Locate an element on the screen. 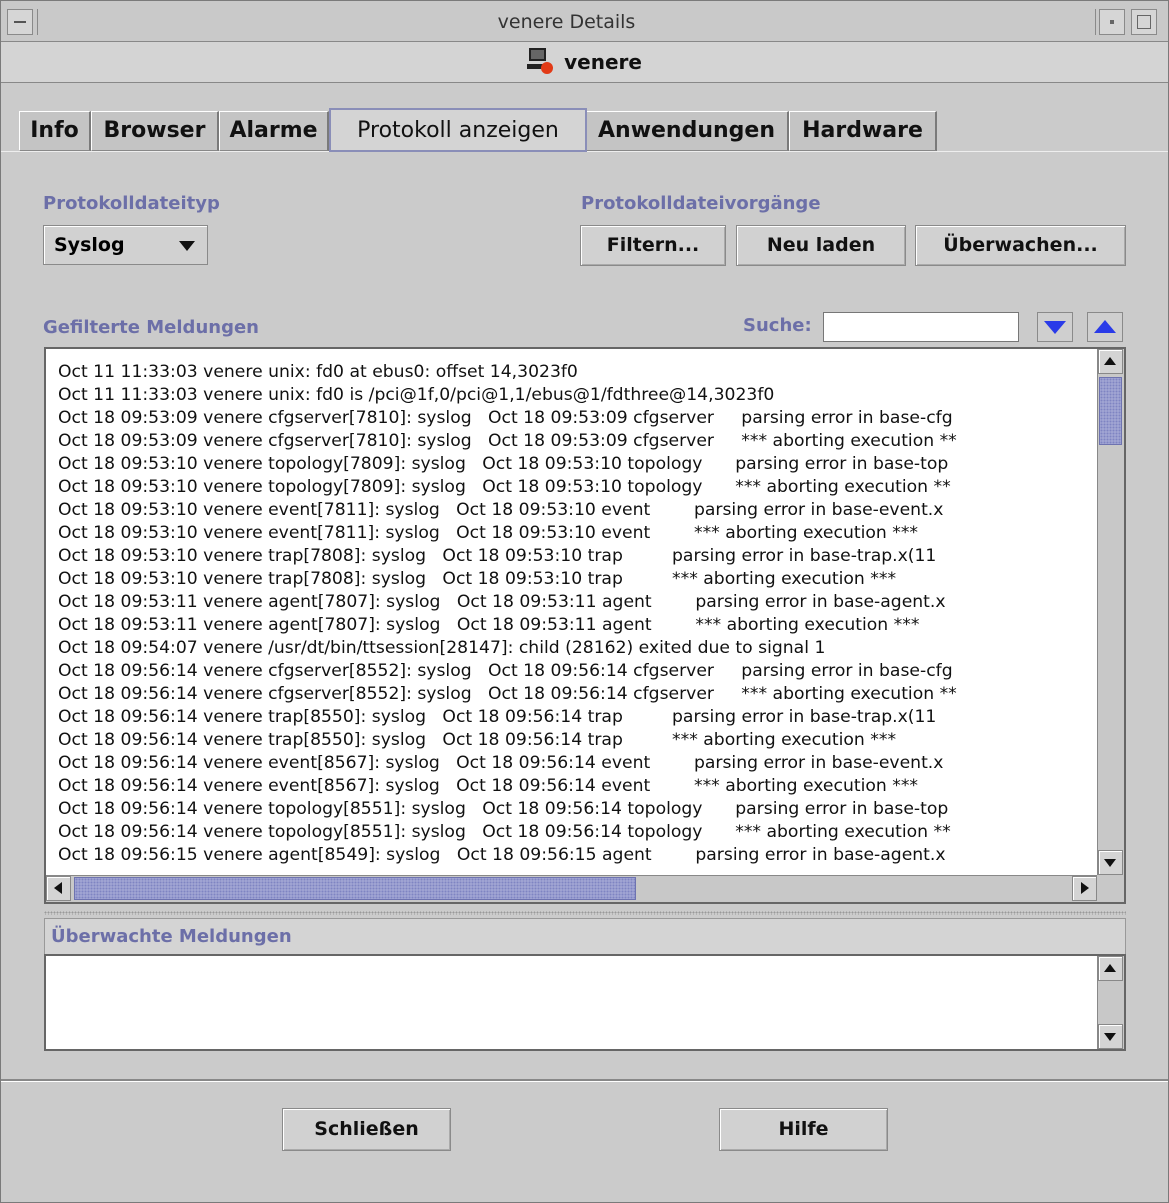 This screenshot has height=1203, width=1169. host-computer-icon is located at coordinates (541, 62).